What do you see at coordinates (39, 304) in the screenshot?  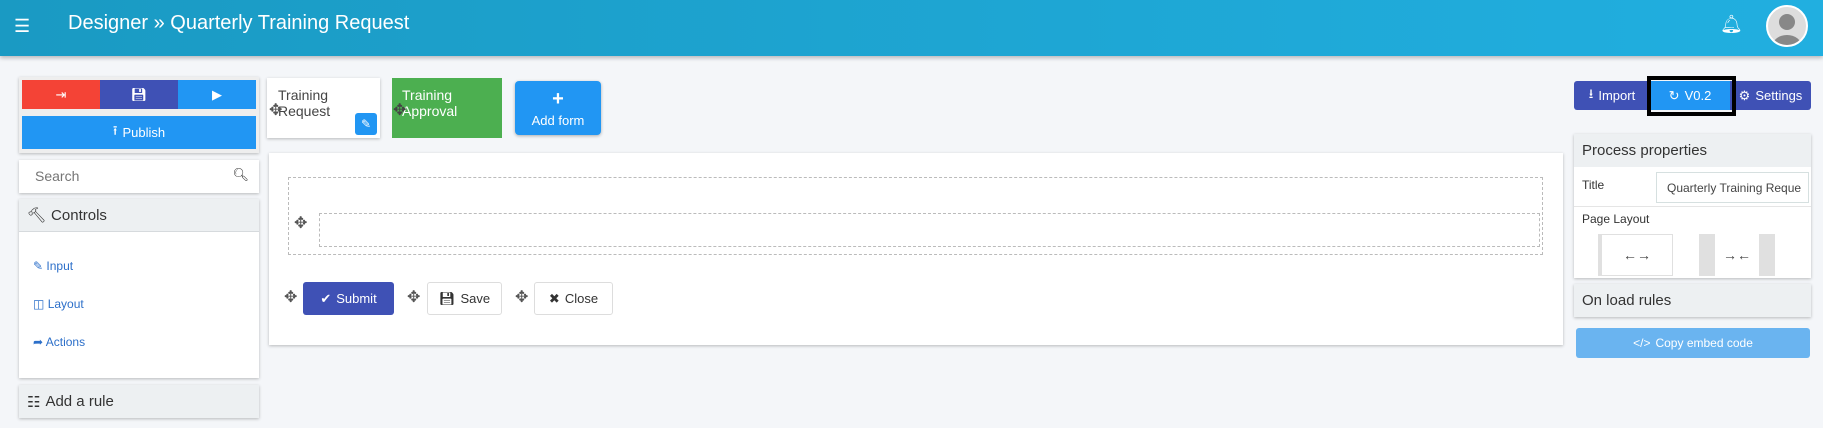 I see `columns-icon: ◫` at bounding box center [39, 304].